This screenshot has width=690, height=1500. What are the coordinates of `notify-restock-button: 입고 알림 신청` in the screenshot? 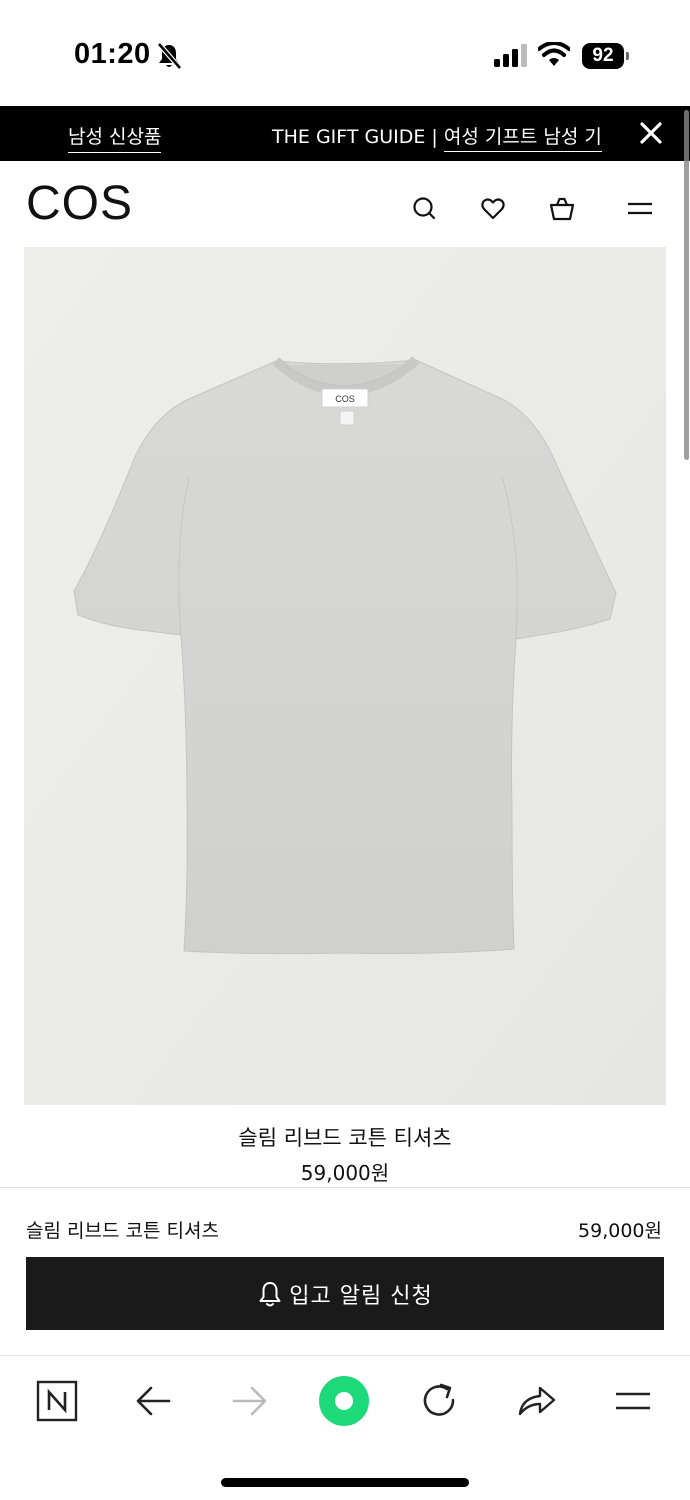 It's located at (345, 1293).